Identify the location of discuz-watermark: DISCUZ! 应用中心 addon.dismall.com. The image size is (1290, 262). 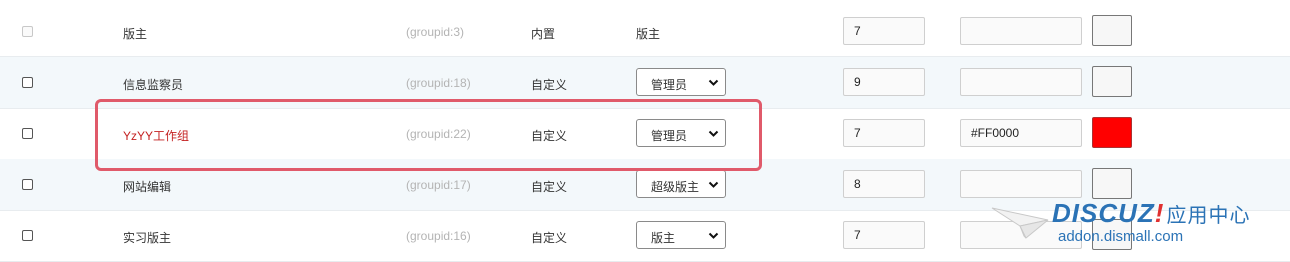
(1135, 224).